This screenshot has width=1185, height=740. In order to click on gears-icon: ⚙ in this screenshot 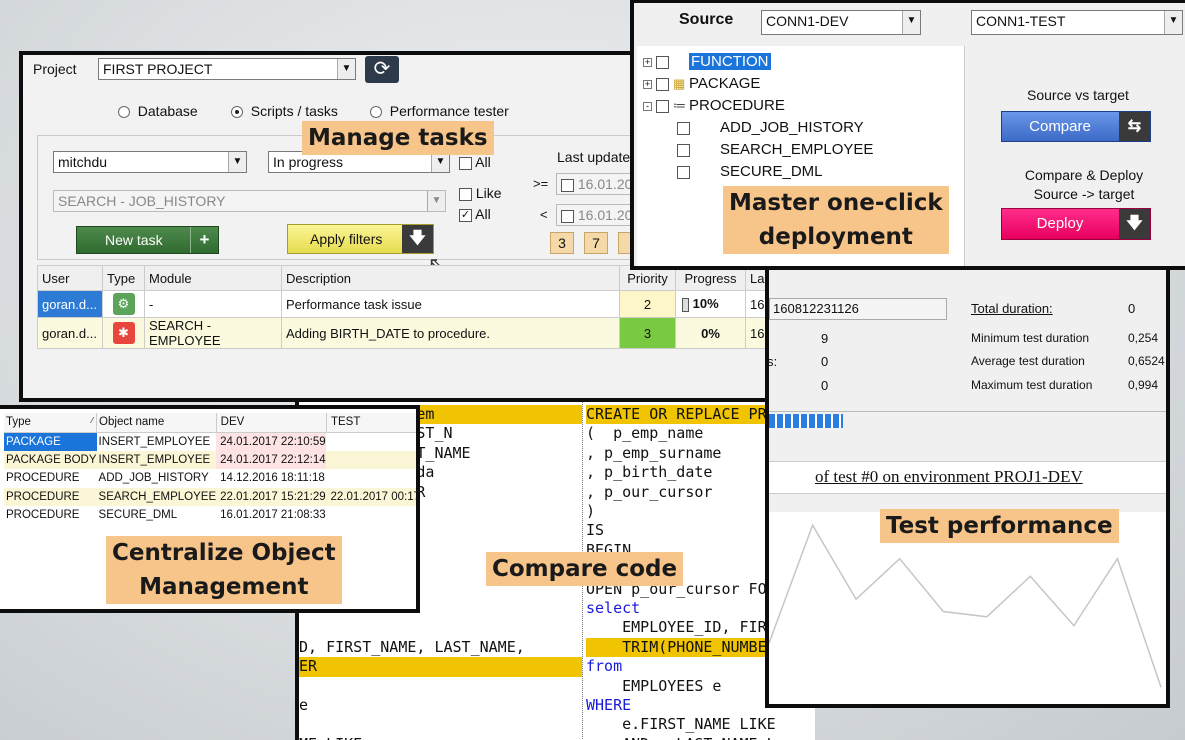, I will do `click(123, 304)`.